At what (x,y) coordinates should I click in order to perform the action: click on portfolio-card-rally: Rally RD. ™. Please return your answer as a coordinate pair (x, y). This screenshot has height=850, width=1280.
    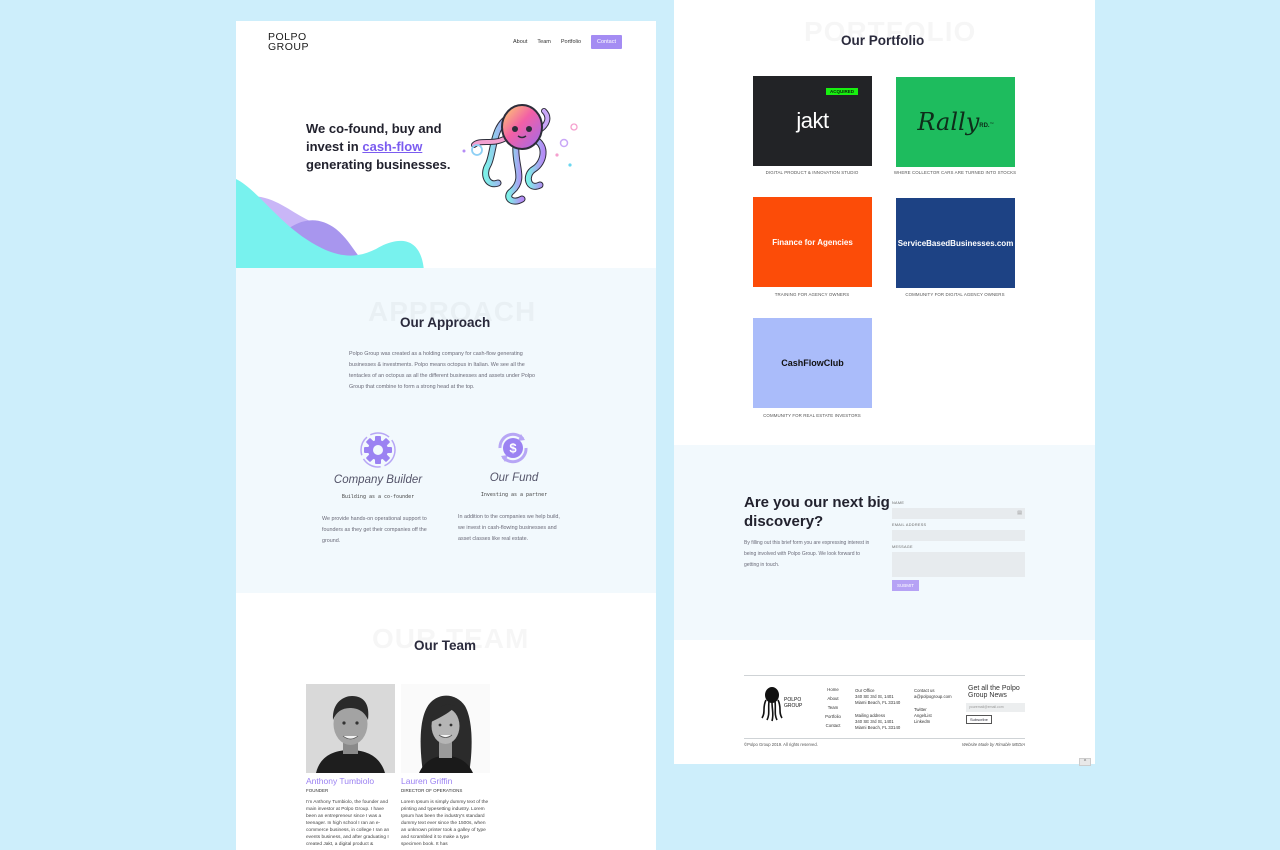
    Looking at the image, I should click on (955, 122).